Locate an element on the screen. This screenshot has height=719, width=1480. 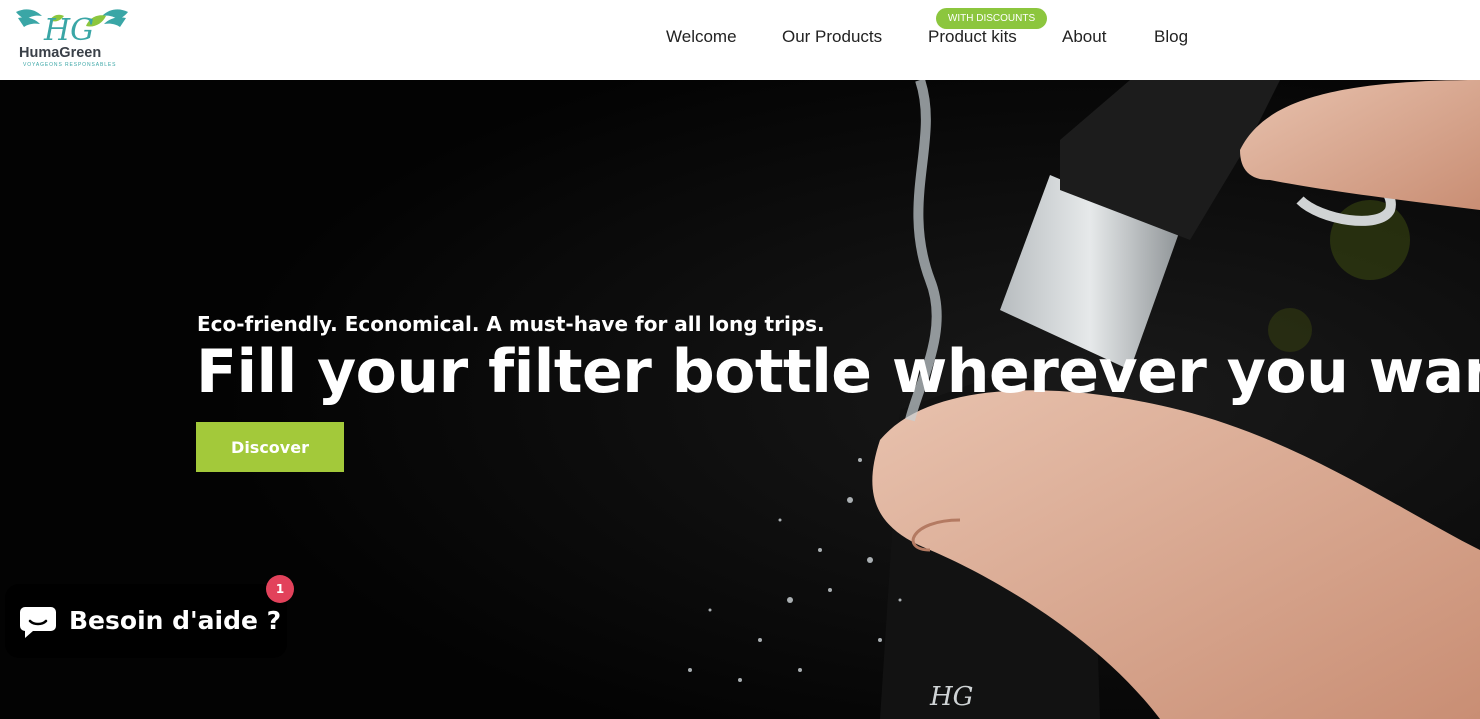
logo-wings-icon: HG is located at coordinates (72, 28).